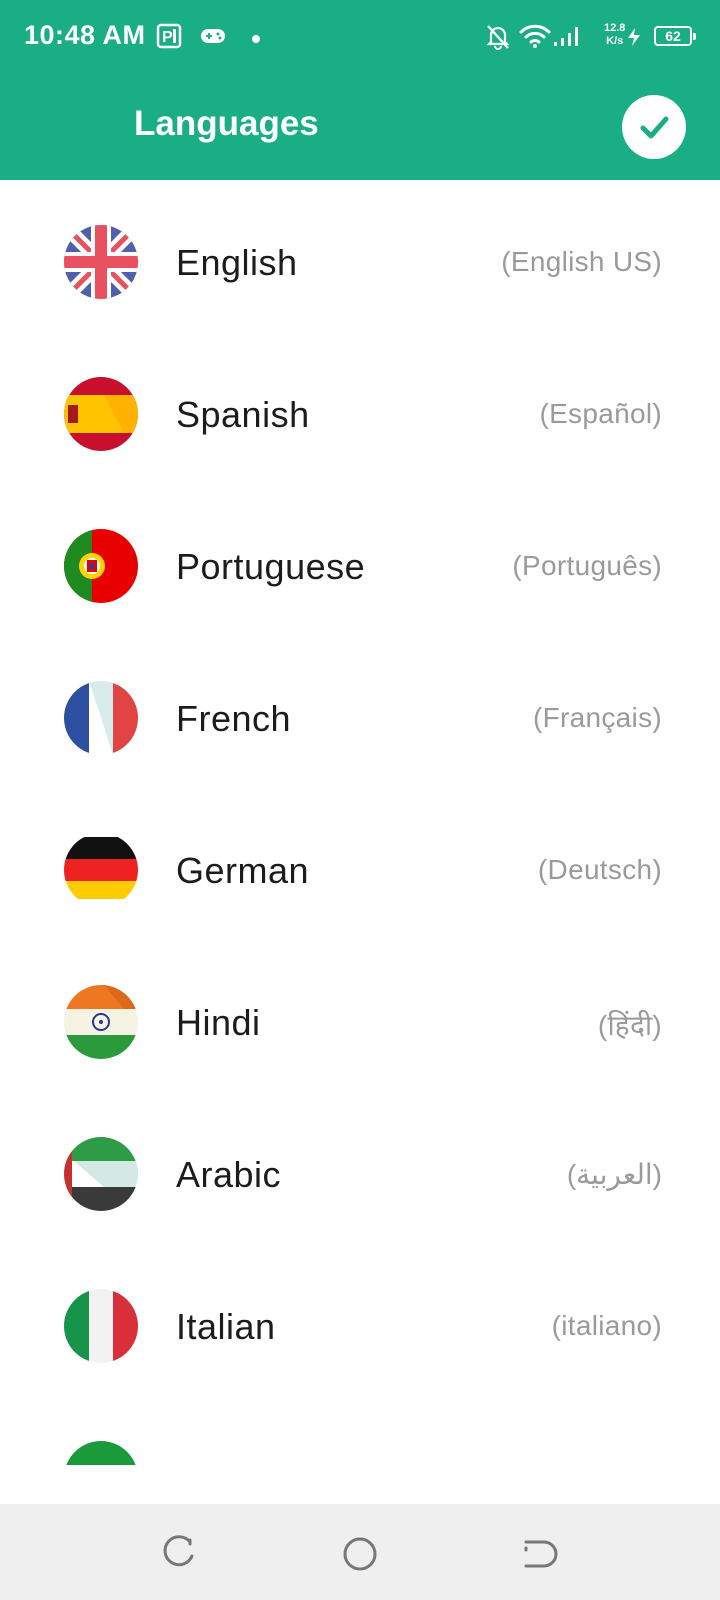 This screenshot has width=720, height=1600. I want to click on battery-icon: 62, so click(675, 36).